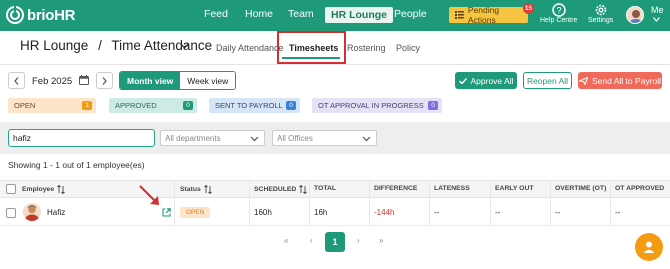  I want to click on status-chip-approved: APPROVED 0, so click(153, 105).